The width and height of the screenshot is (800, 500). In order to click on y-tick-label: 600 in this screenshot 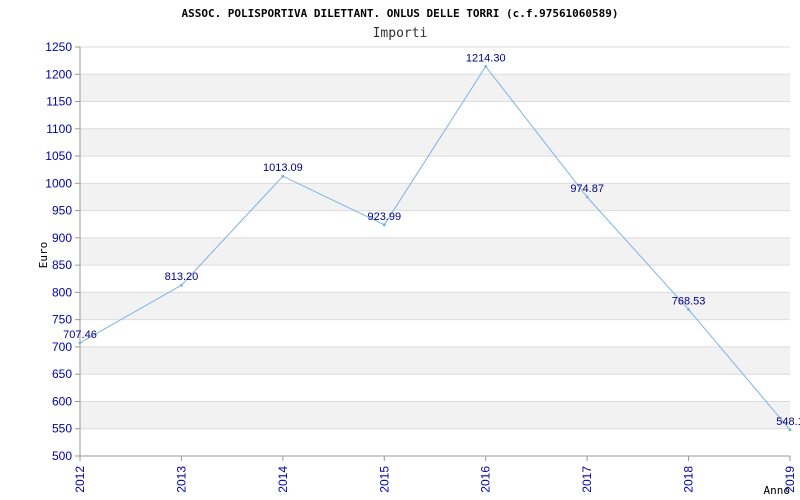, I will do `click(62, 401)`.